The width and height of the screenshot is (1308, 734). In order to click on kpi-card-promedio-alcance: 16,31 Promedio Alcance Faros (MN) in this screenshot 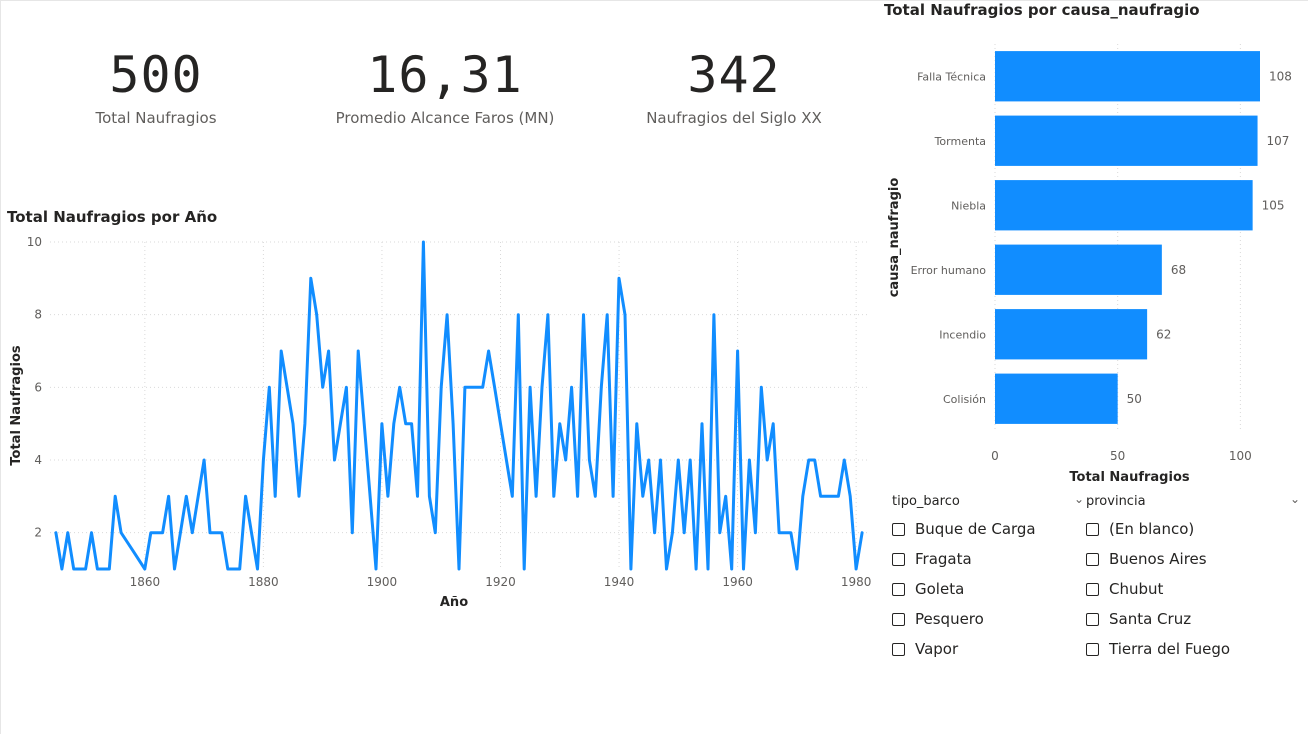, I will do `click(445, 84)`.